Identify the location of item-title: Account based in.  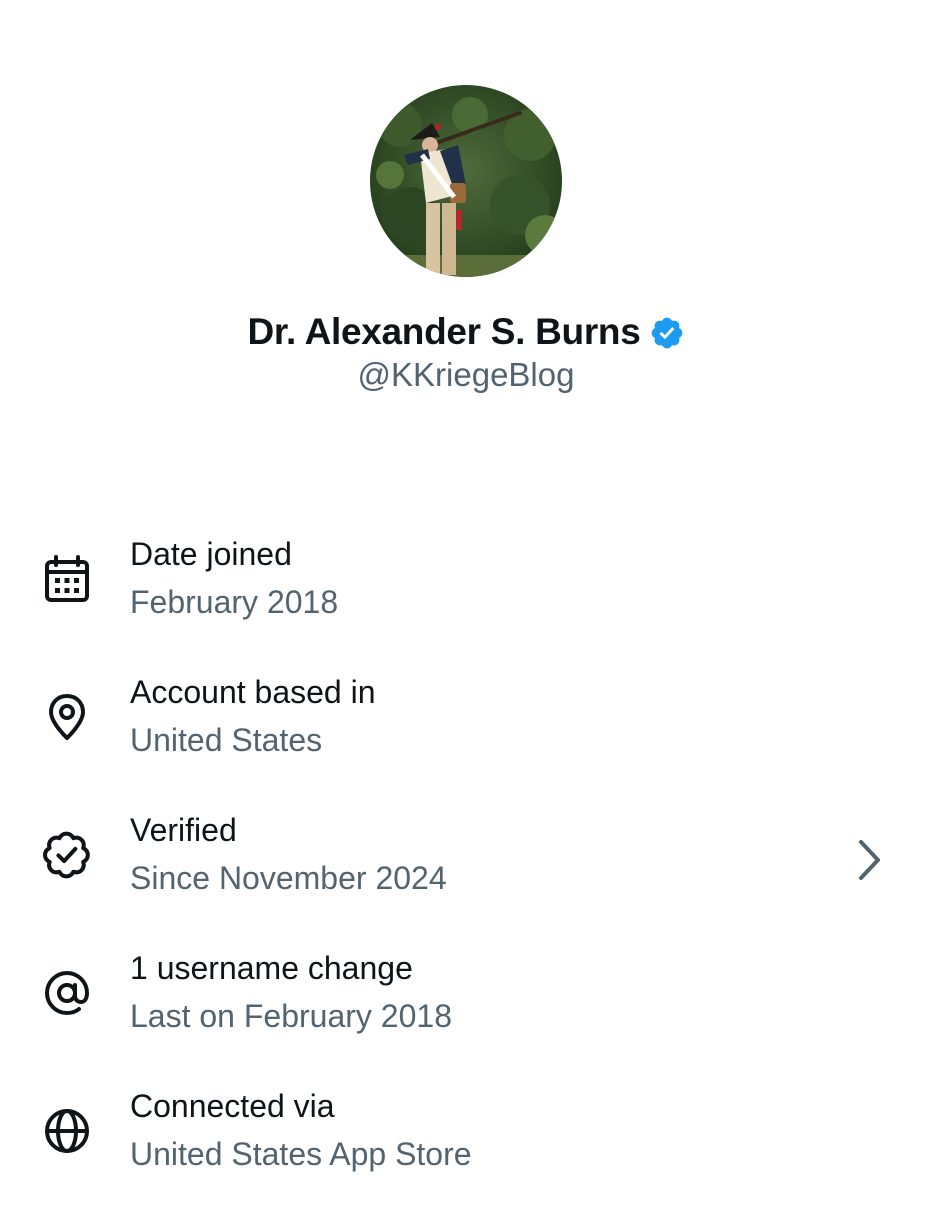
(253, 692).